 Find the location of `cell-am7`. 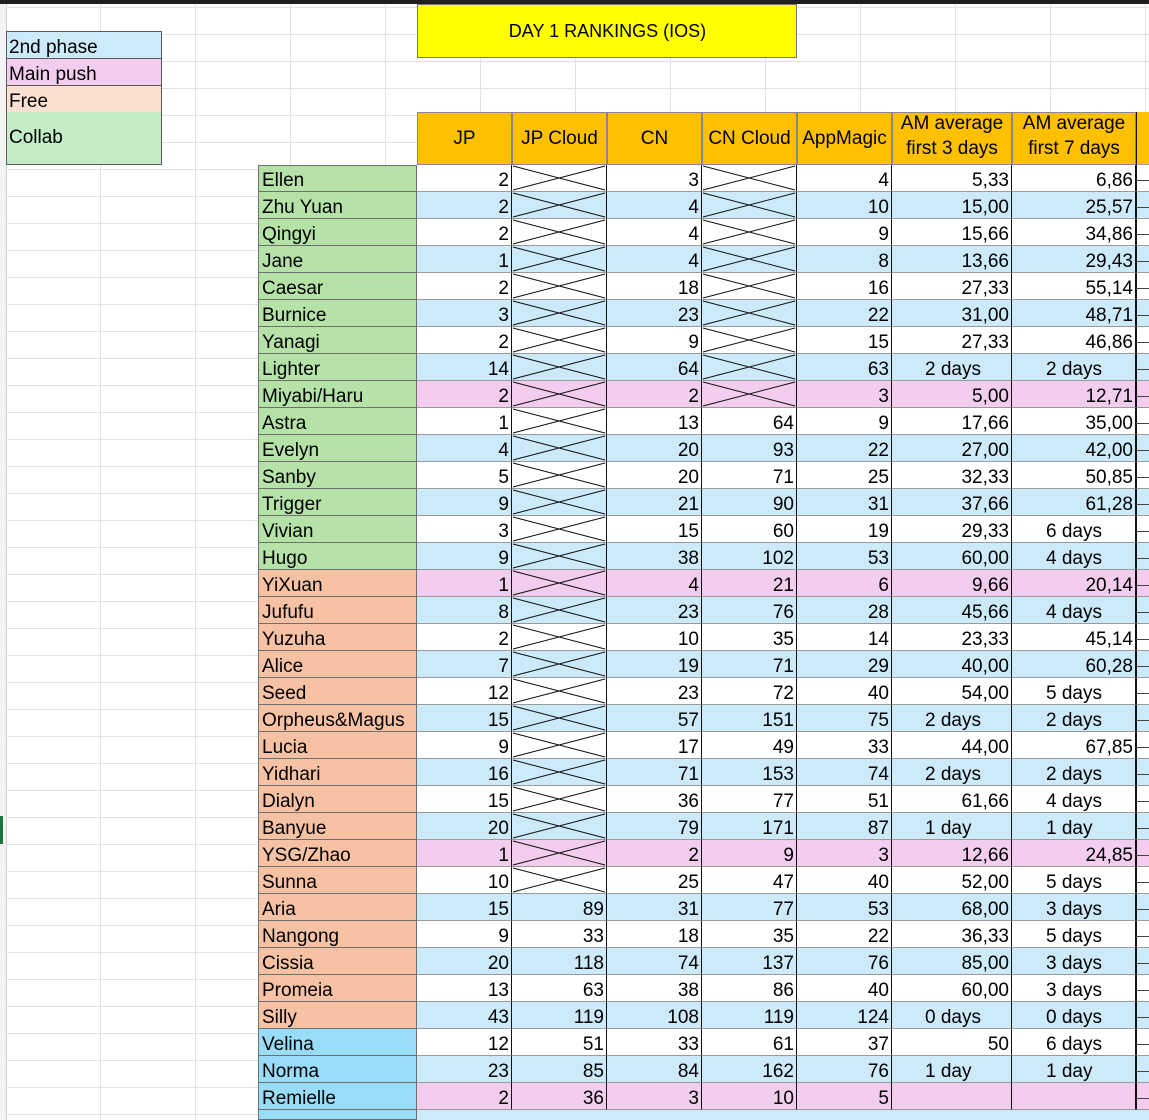

cell-am7 is located at coordinates (1074, 1096).